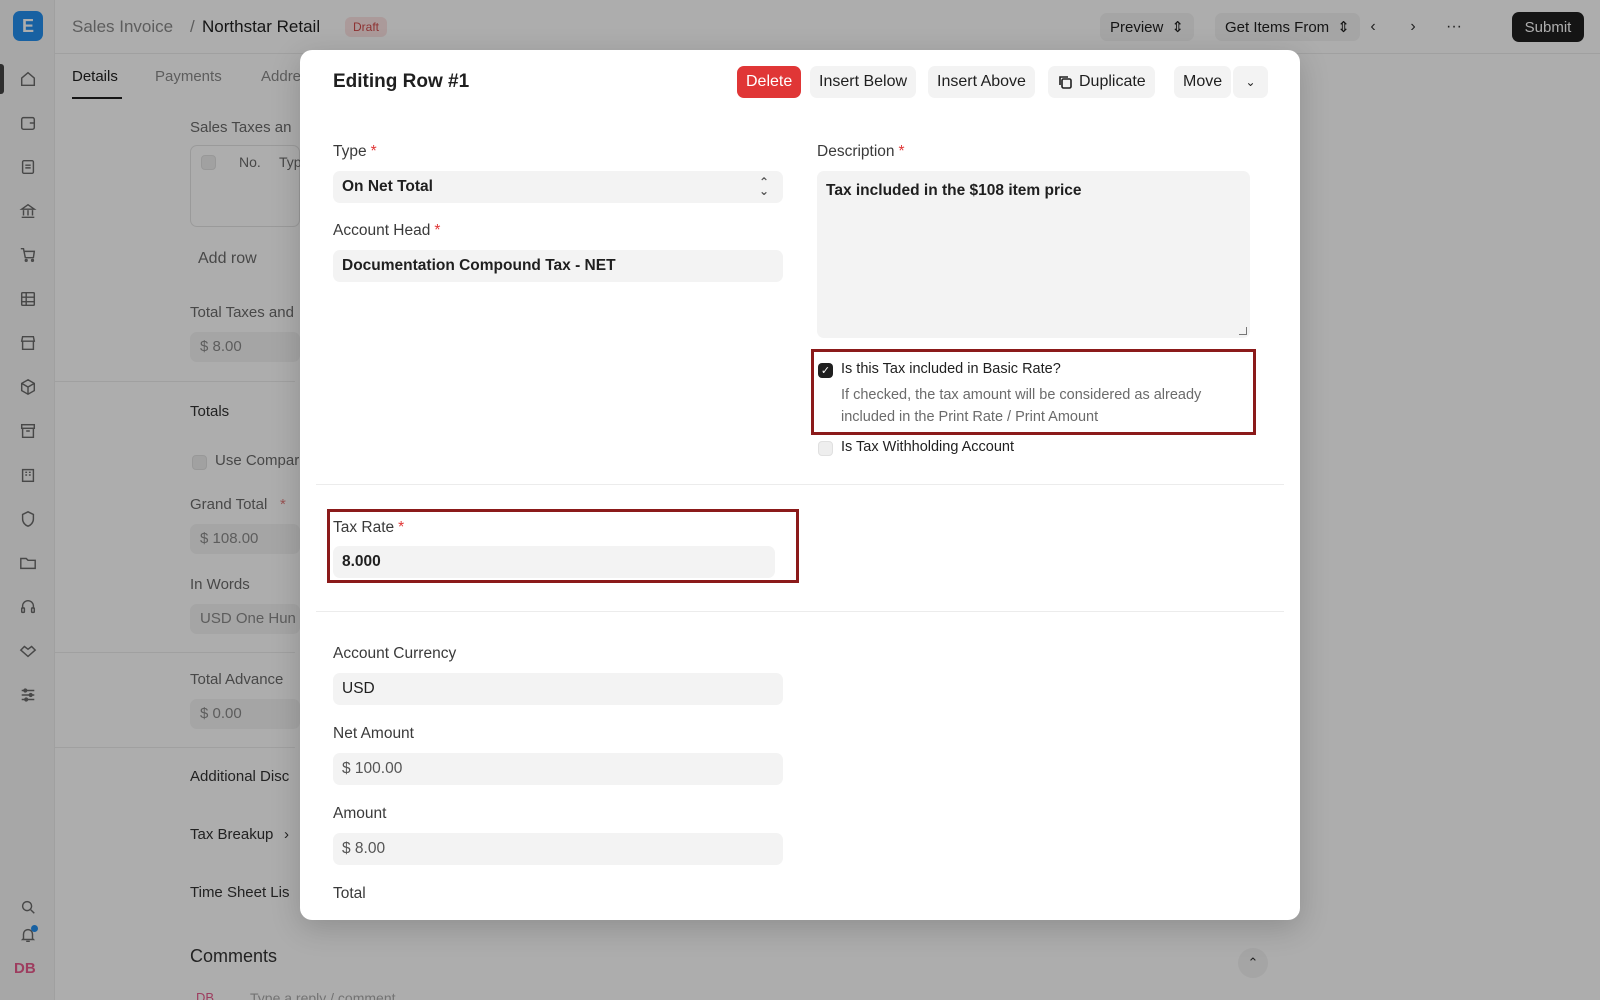 The image size is (1600, 1000). Describe the element at coordinates (554, 562) in the screenshot. I see `tax-rate-field: 8.000` at that location.